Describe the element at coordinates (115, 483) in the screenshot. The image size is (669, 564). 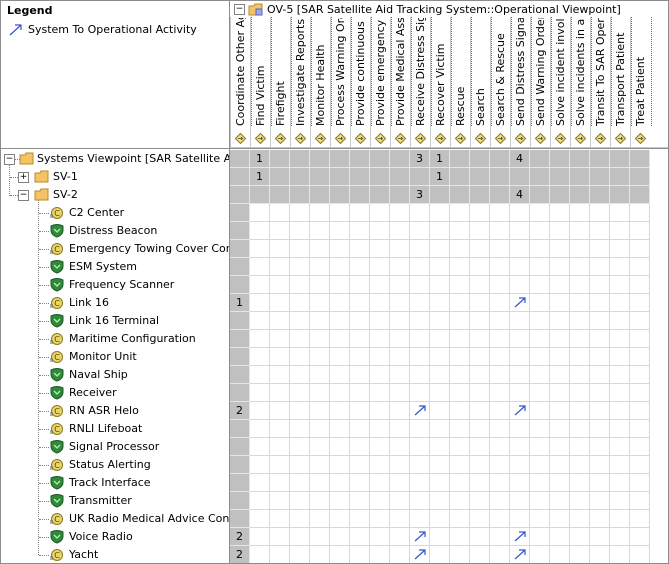
I see `tree-item-row: Track Interface` at that location.